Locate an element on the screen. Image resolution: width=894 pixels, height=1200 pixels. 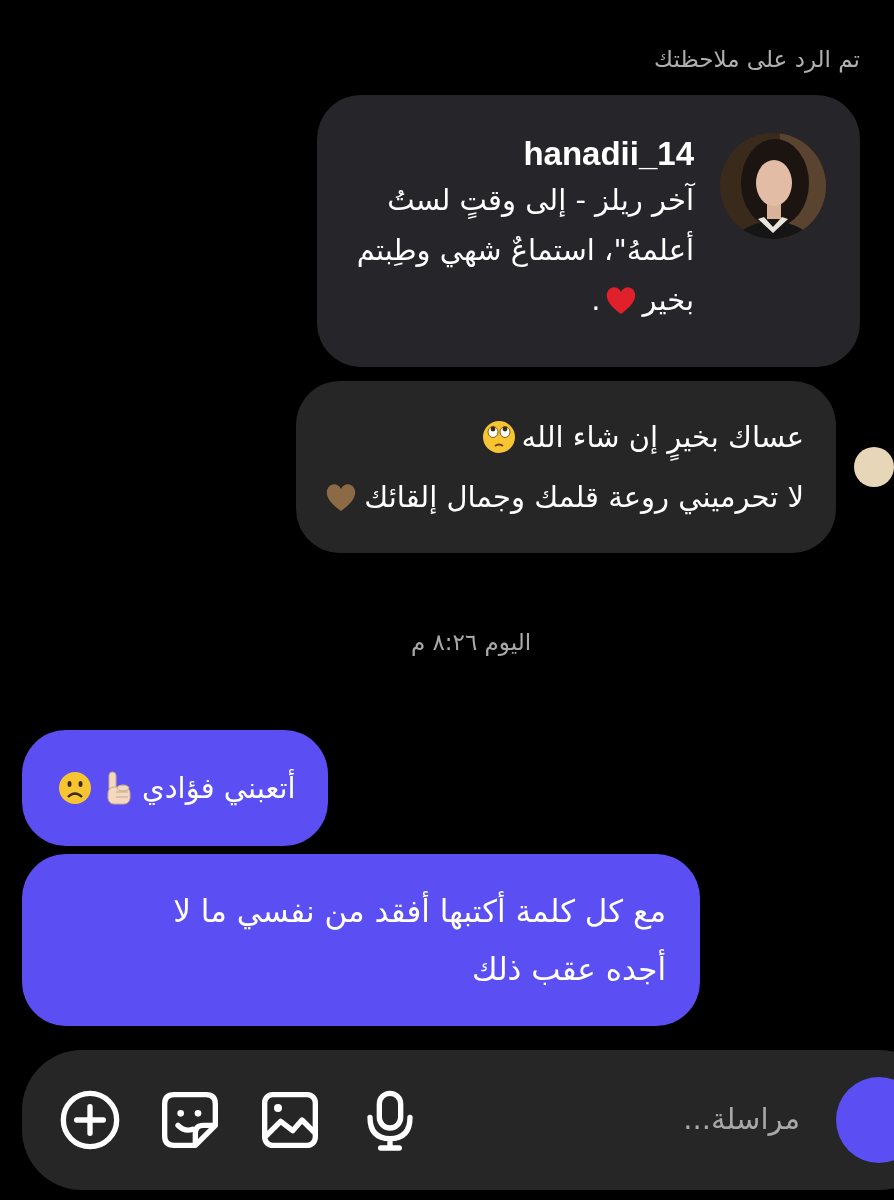
message-text: مع كل كلمة أكتبها أفقد من نفسي ما لا أجده عقب ذلك is located at coordinates (419, 939).